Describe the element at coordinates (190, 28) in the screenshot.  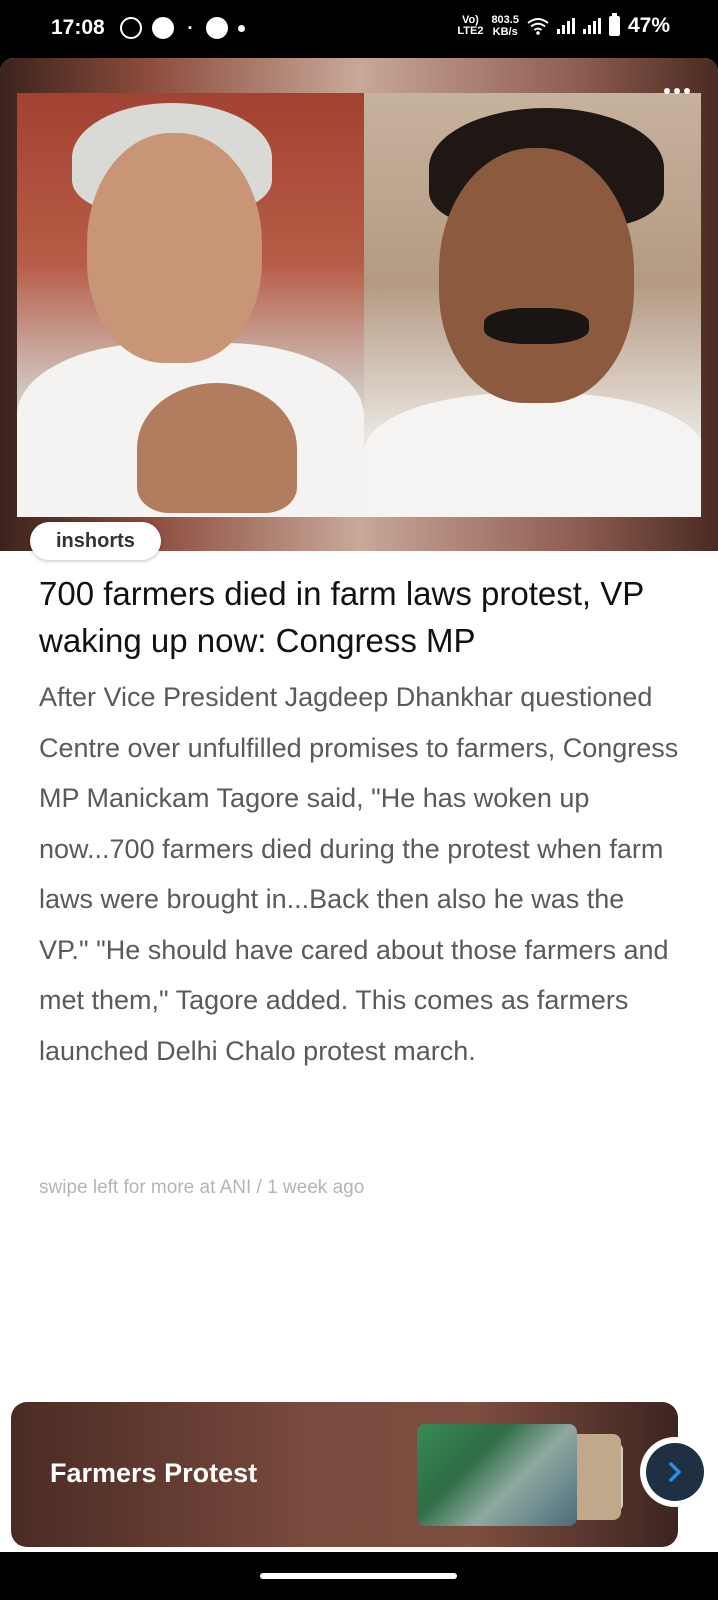
I see `sim-icon: ▪` at that location.